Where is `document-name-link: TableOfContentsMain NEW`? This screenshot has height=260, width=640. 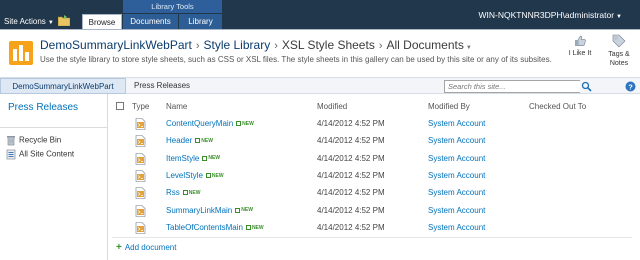 document-name-link: TableOfContentsMain NEW is located at coordinates (215, 227).